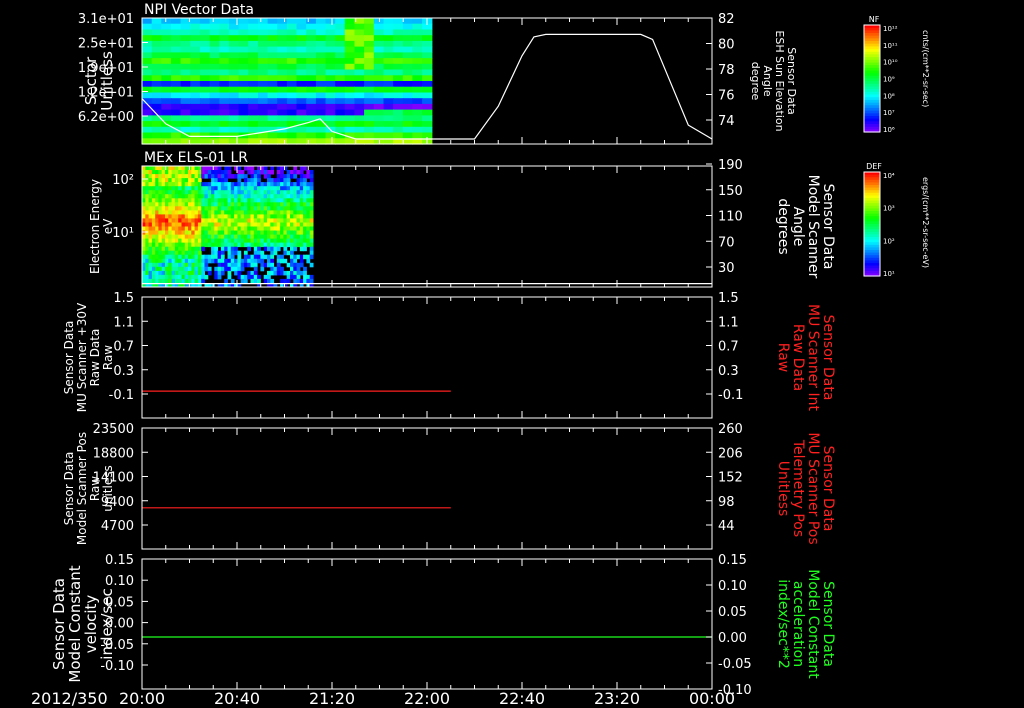  I want to click on right-axis-label-line: degree, so click(755, 81).